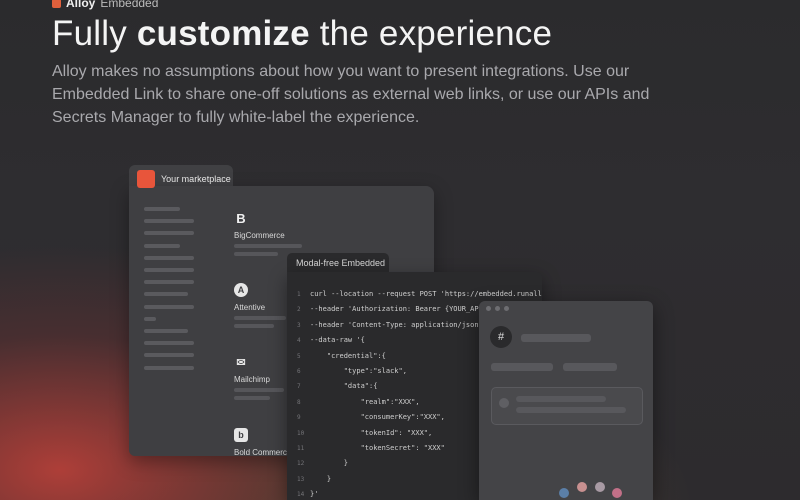  What do you see at coordinates (196, 179) in the screenshot?
I see `marketplace-title: Your marketplace` at bounding box center [196, 179].